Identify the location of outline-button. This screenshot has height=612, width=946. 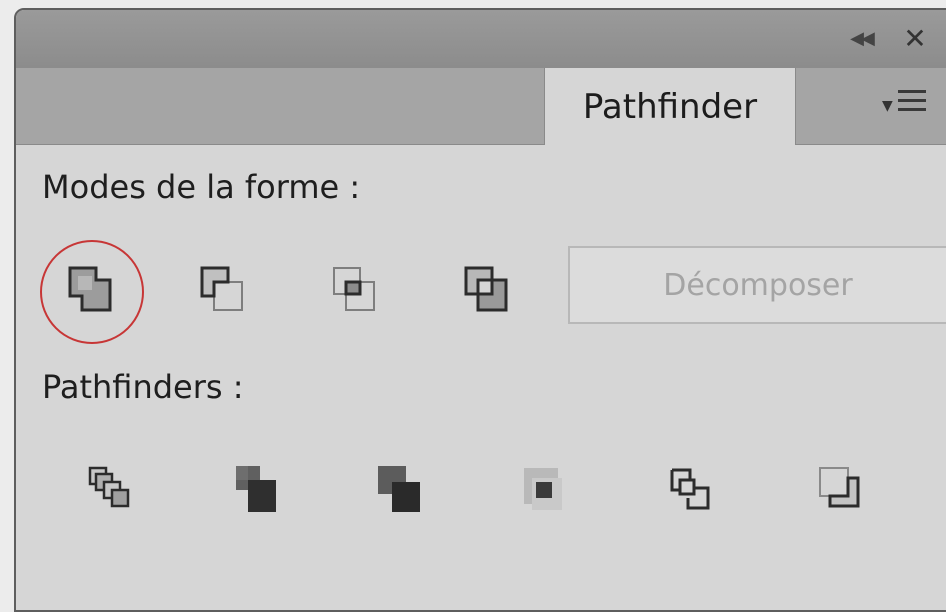
(690, 490).